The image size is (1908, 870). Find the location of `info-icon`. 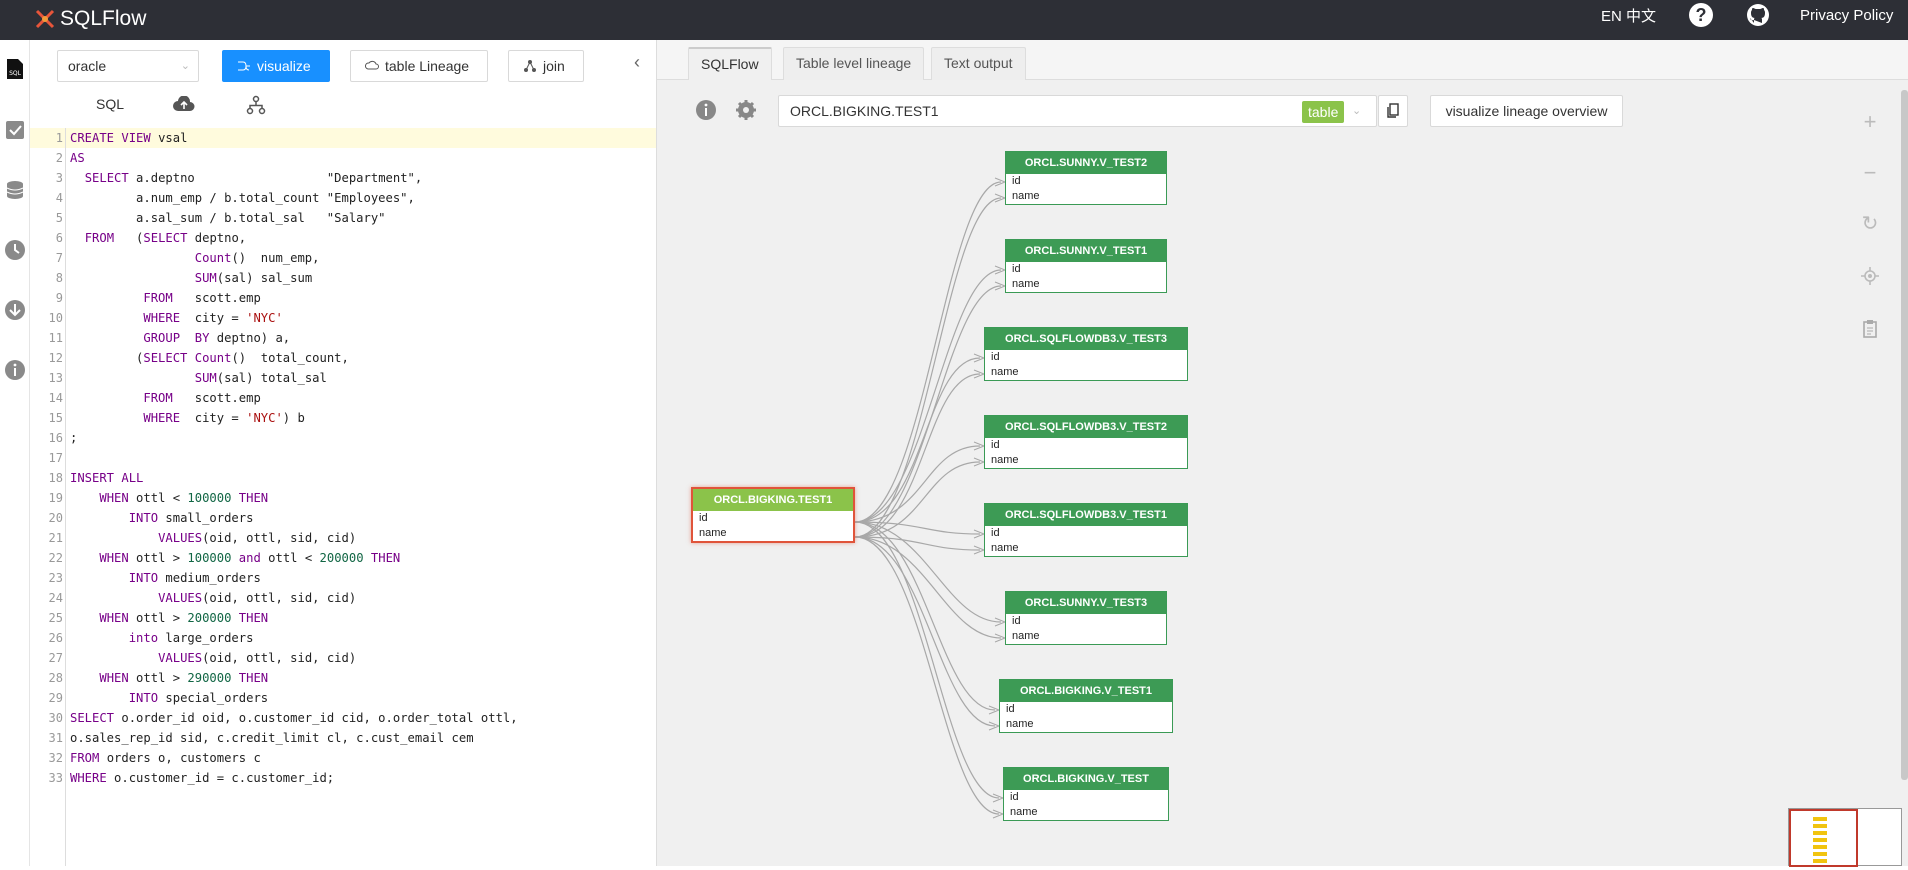

info-icon is located at coordinates (15, 370).